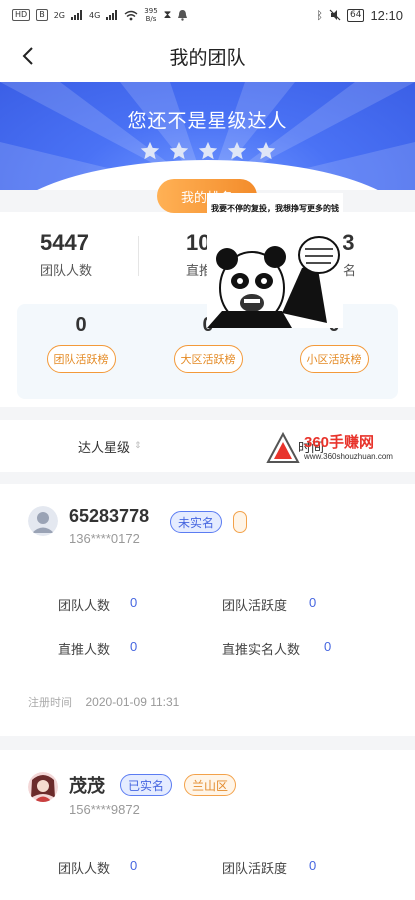  I want to click on status-bar: HD B 2G 4G 395 B/s ⧗ ᛒ 64 12:10, so click(207, 15).